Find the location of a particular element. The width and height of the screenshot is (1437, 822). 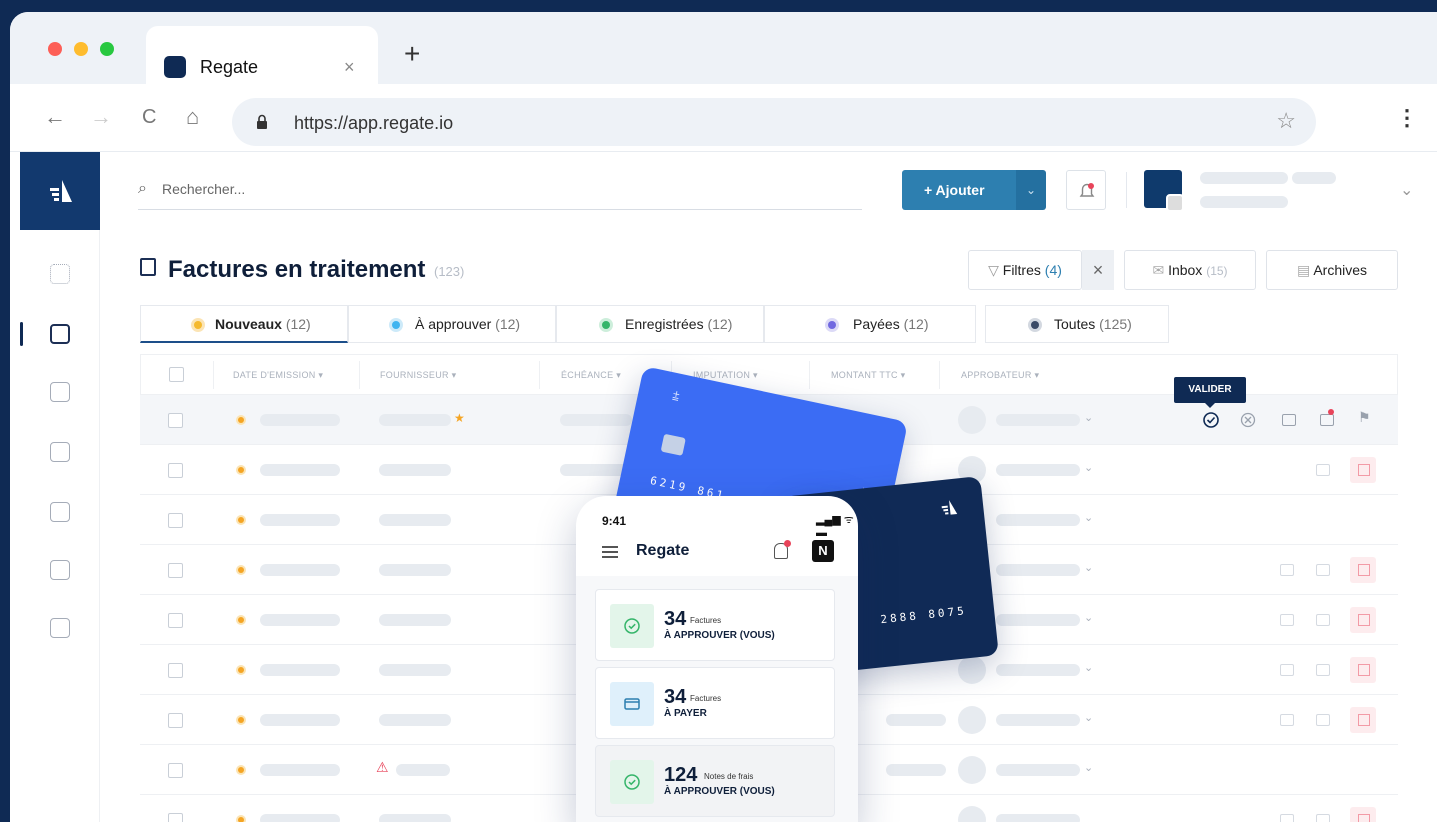

home-icon: ⌂ is located at coordinates (192, 117).